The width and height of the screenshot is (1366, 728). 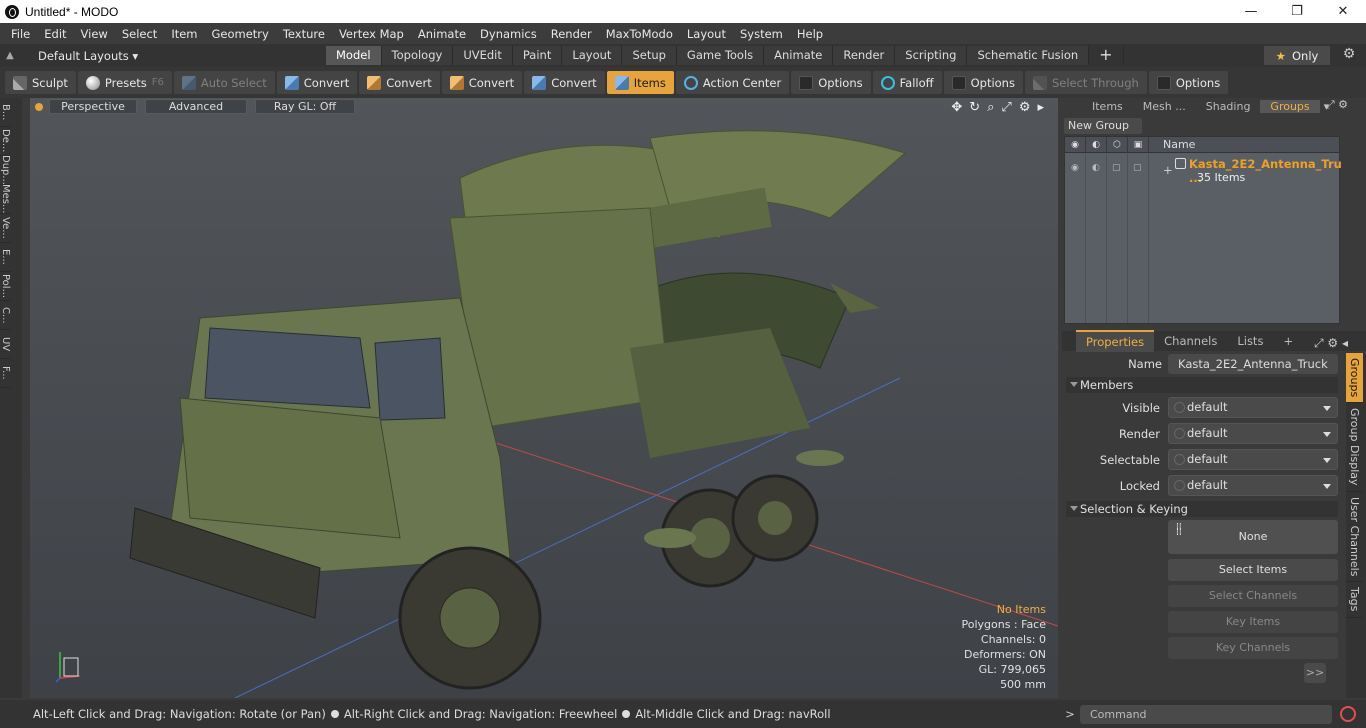 I want to click on tab-uvedit: UVEdit, so click(x=483, y=55).